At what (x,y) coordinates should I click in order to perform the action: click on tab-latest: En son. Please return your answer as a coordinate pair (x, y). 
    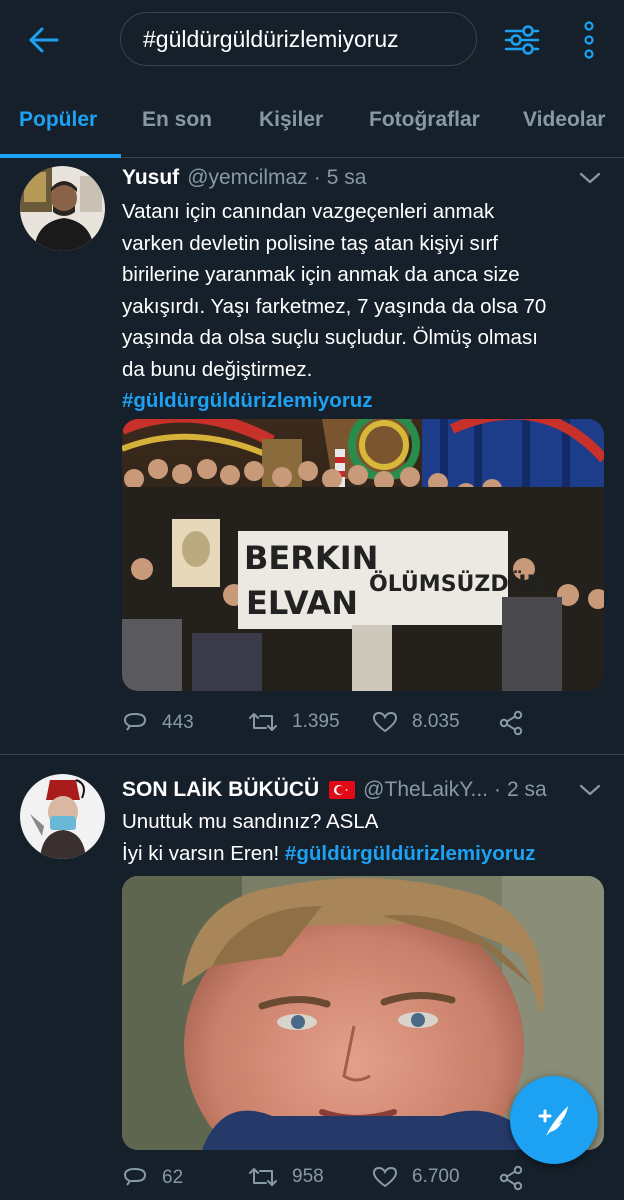
    Looking at the image, I should click on (177, 120).